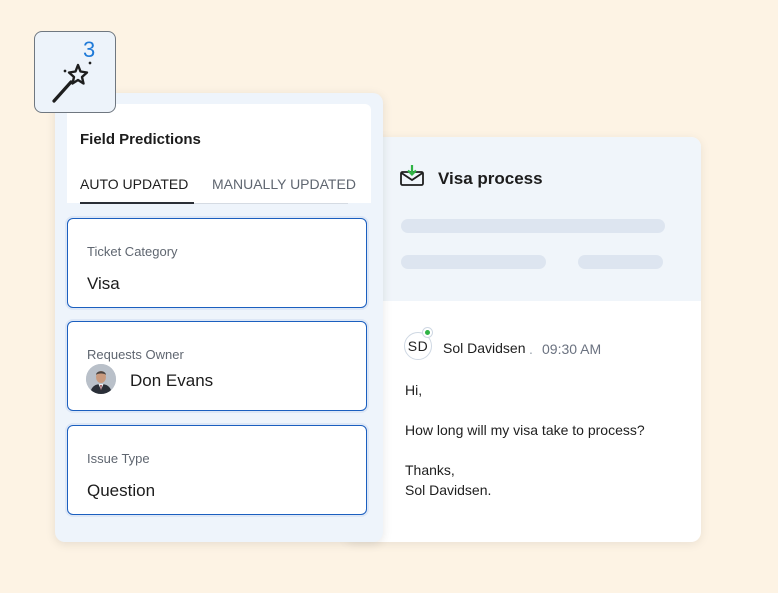  I want to click on mail-greeting: Hi,, so click(414, 390).